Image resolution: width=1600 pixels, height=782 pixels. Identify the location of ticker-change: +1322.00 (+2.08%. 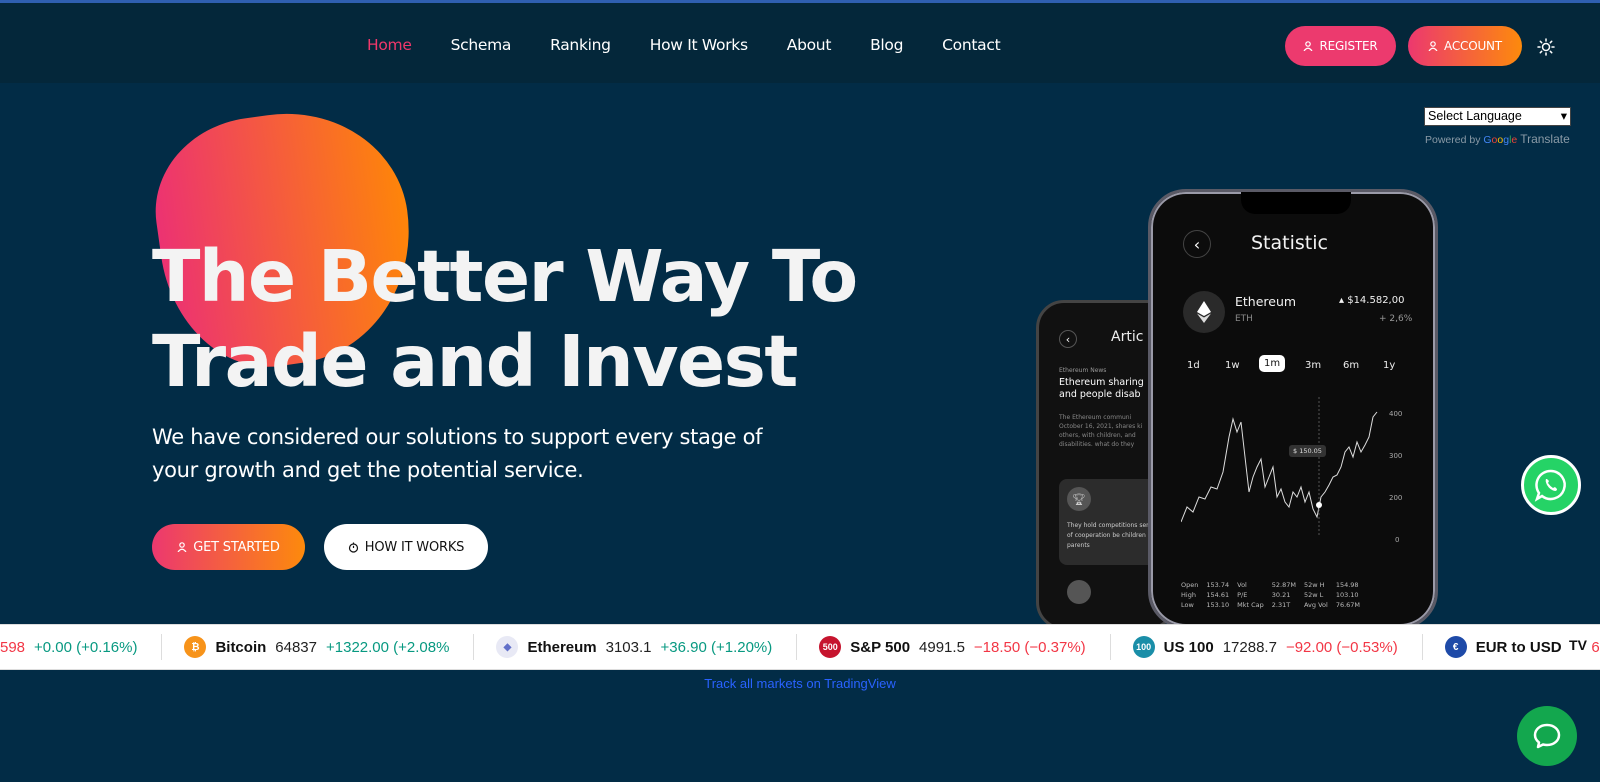
(388, 647).